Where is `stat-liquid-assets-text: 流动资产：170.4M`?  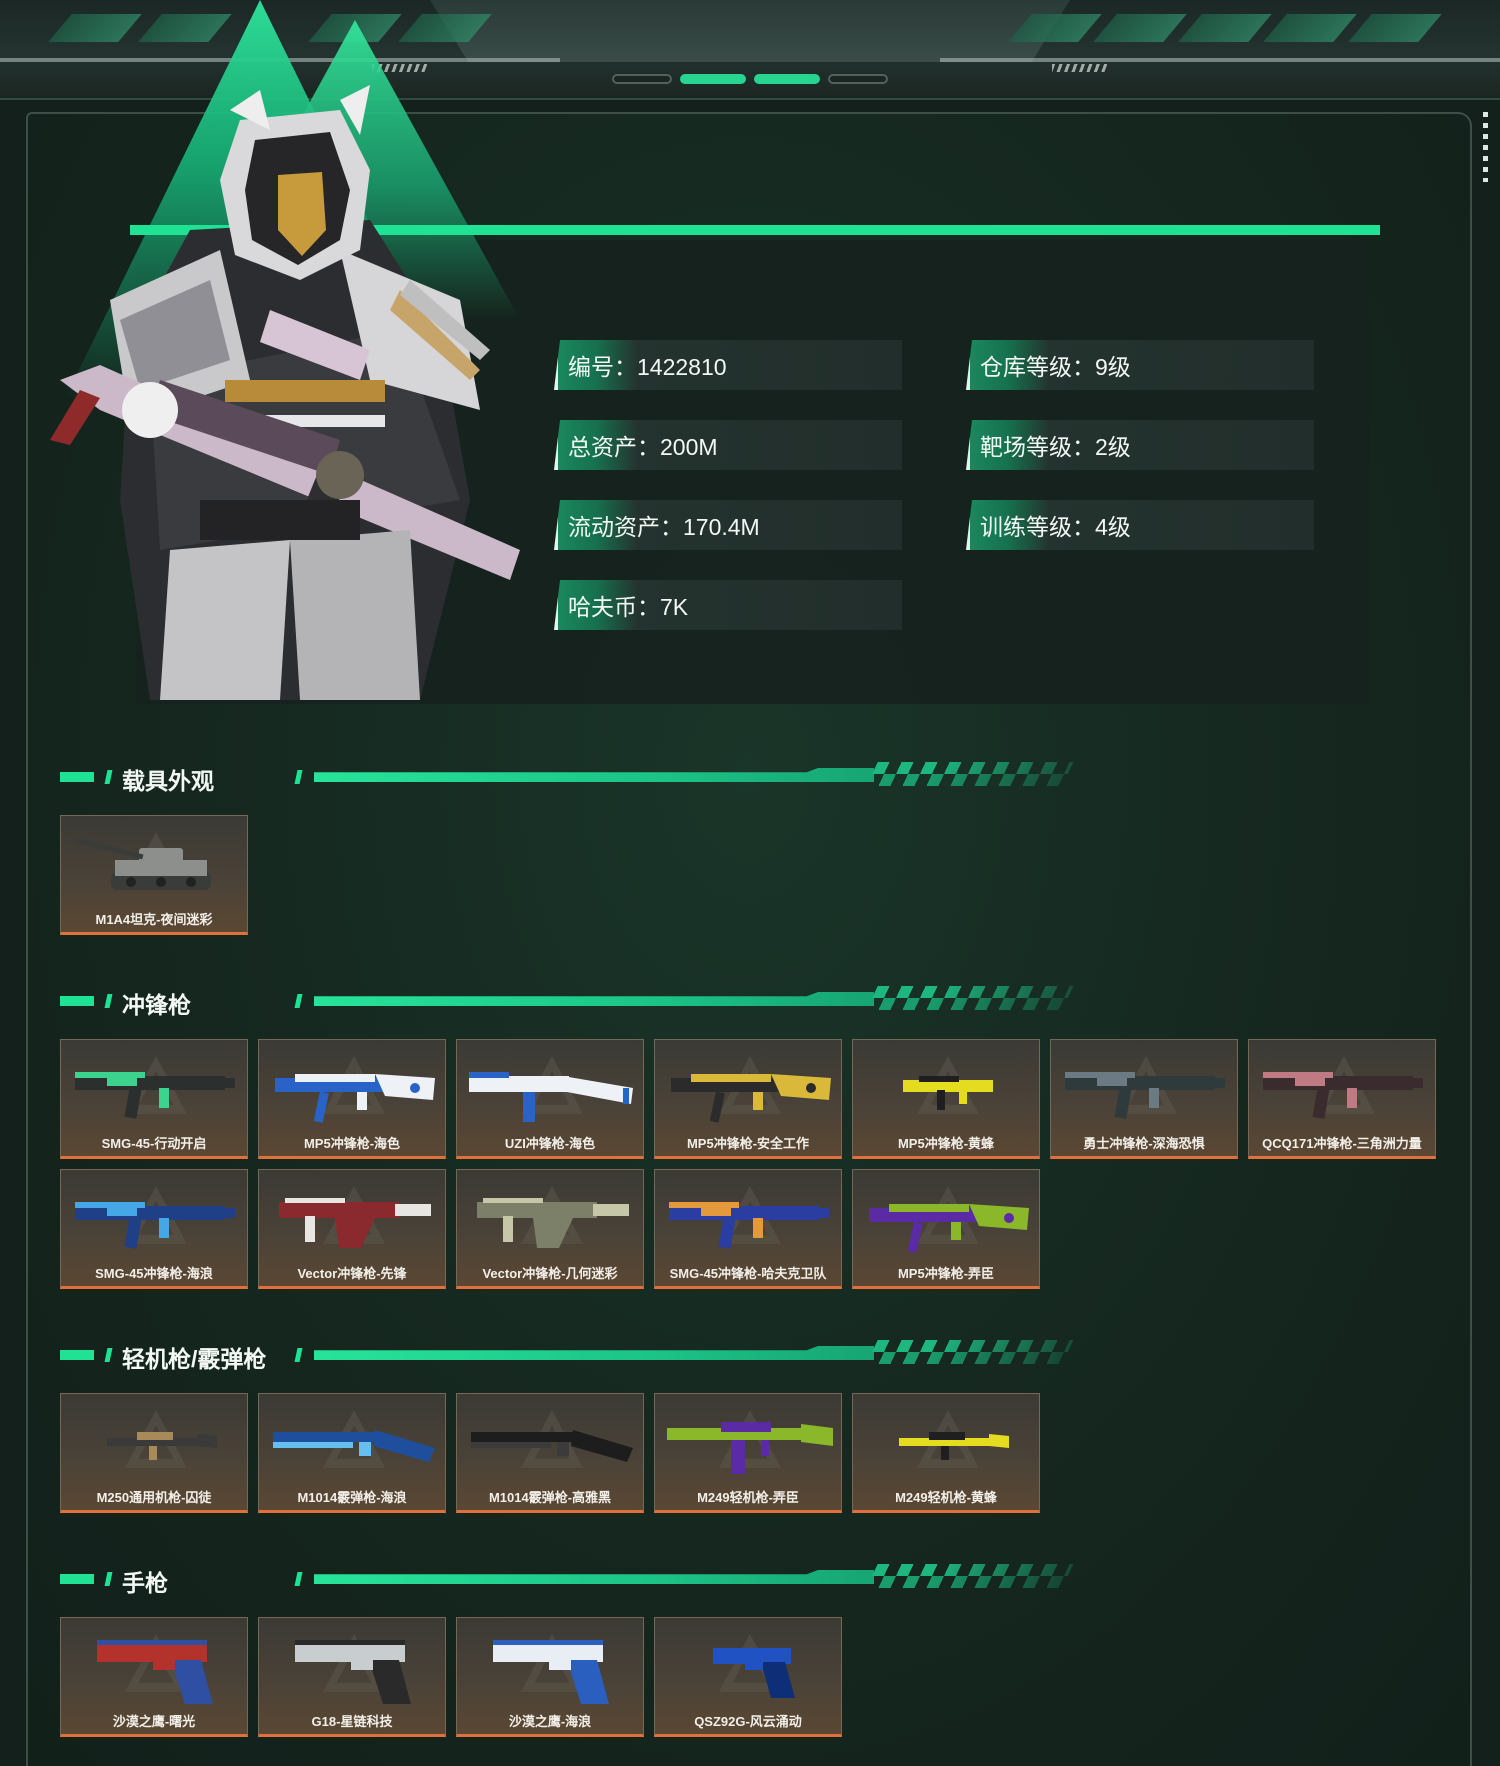 stat-liquid-assets-text: 流动资产：170.4M is located at coordinates (664, 527).